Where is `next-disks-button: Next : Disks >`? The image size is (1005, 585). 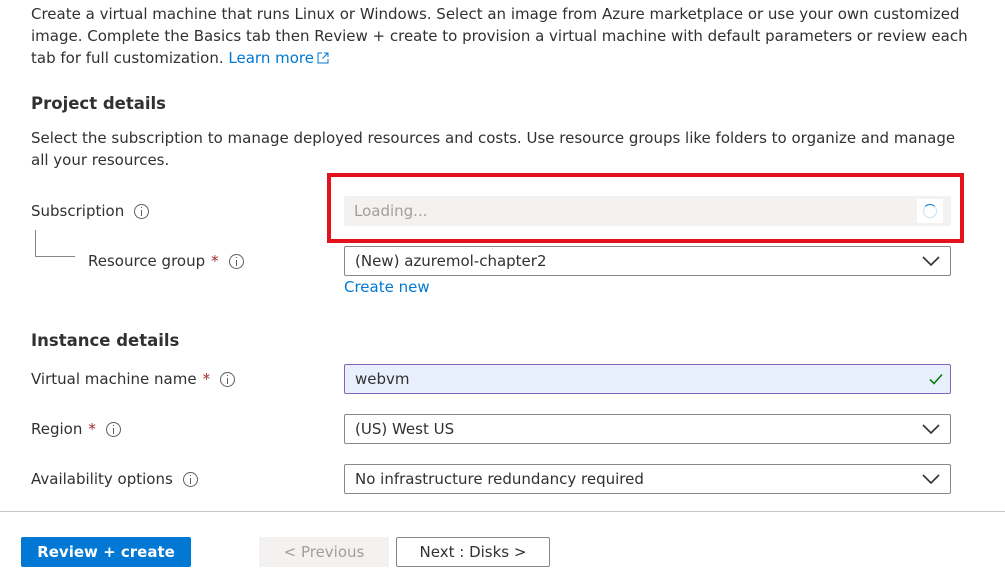
next-disks-button: Next : Disks > is located at coordinates (473, 552).